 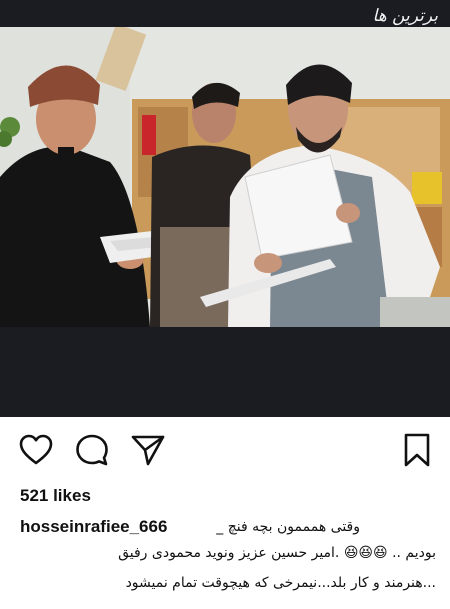 What do you see at coordinates (92, 450) in the screenshot?
I see `speech-bubble-icon` at bounding box center [92, 450].